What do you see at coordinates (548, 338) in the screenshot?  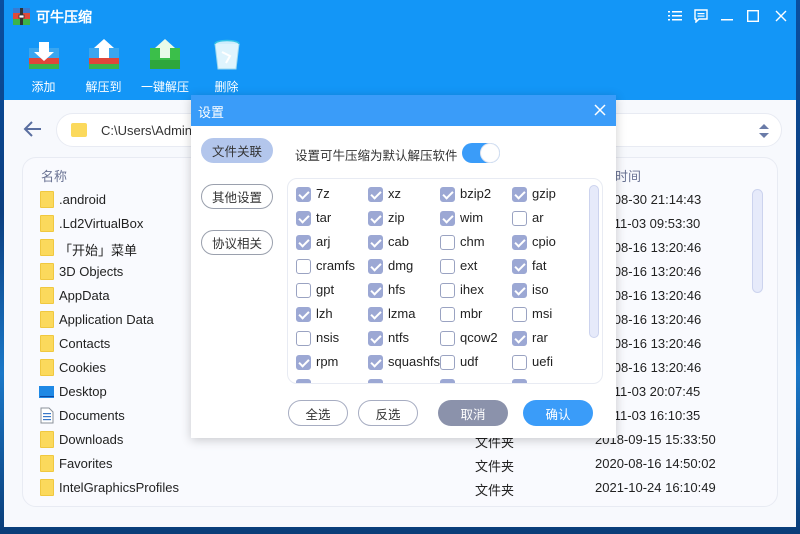 I see `extension-checkbox-rar: rar` at bounding box center [548, 338].